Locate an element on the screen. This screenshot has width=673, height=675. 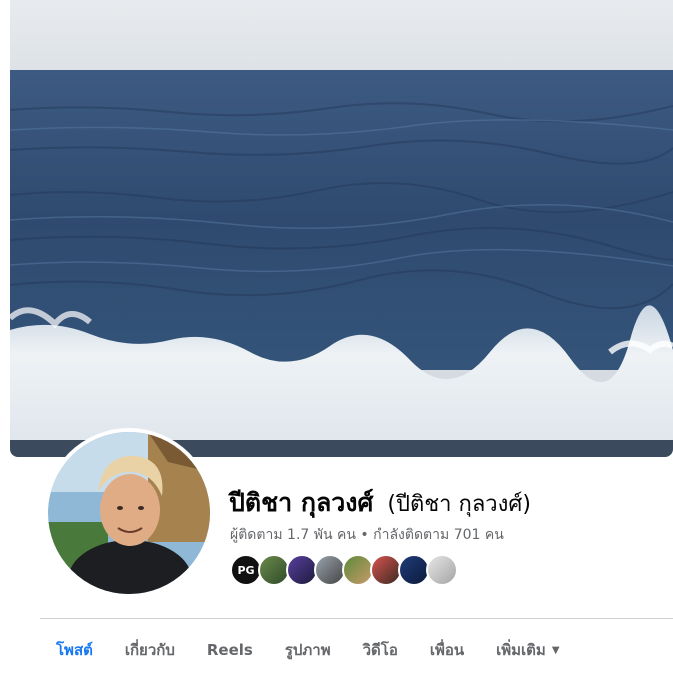
tab-posts: โพสต์ is located at coordinates (74, 650).